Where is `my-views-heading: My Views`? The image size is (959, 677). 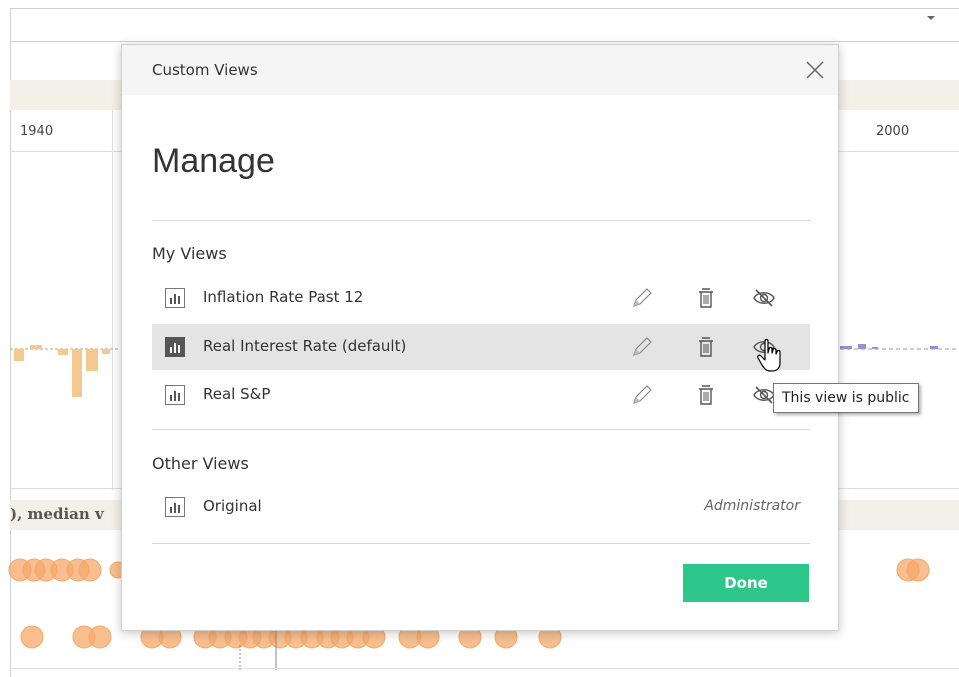 my-views-heading: My Views is located at coordinates (189, 253).